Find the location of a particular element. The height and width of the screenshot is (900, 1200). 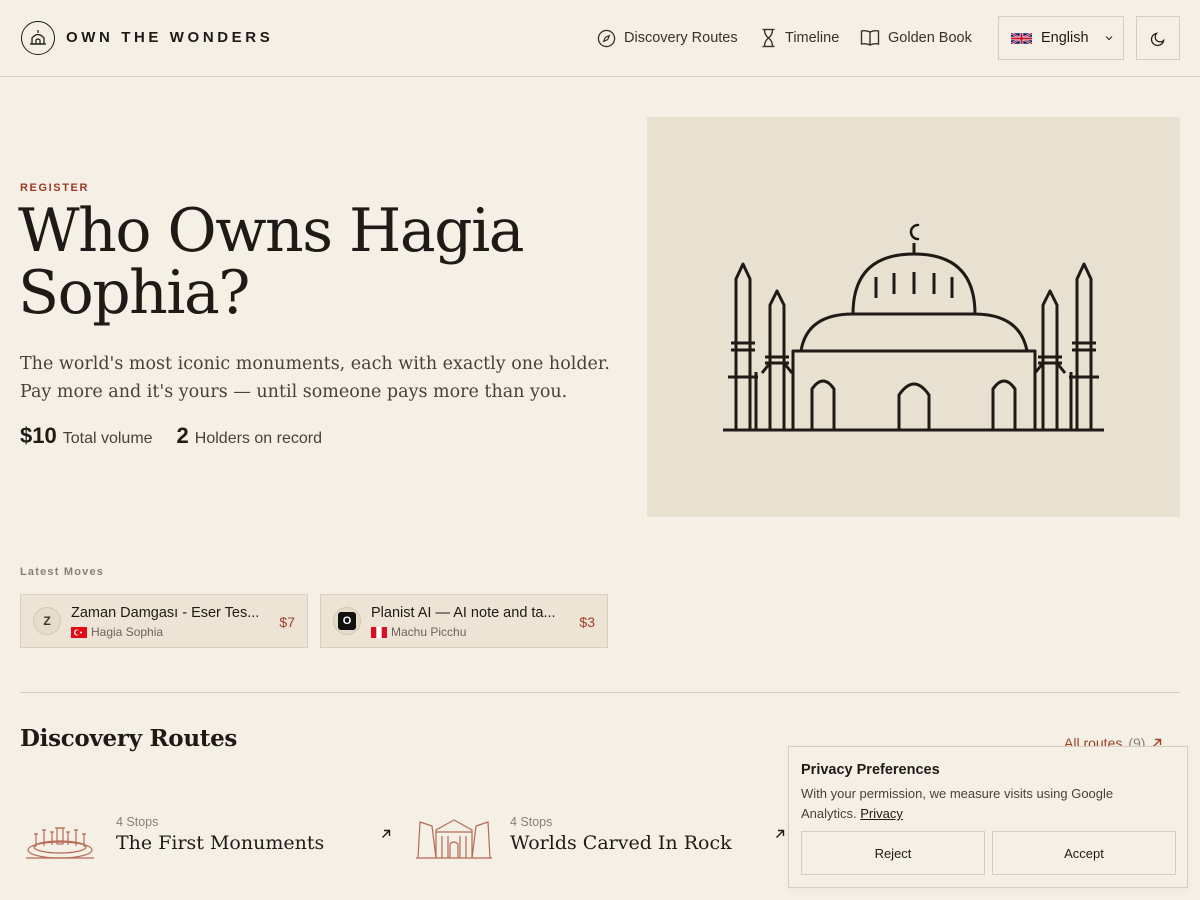

stat-label: Total volume is located at coordinates (107, 438).